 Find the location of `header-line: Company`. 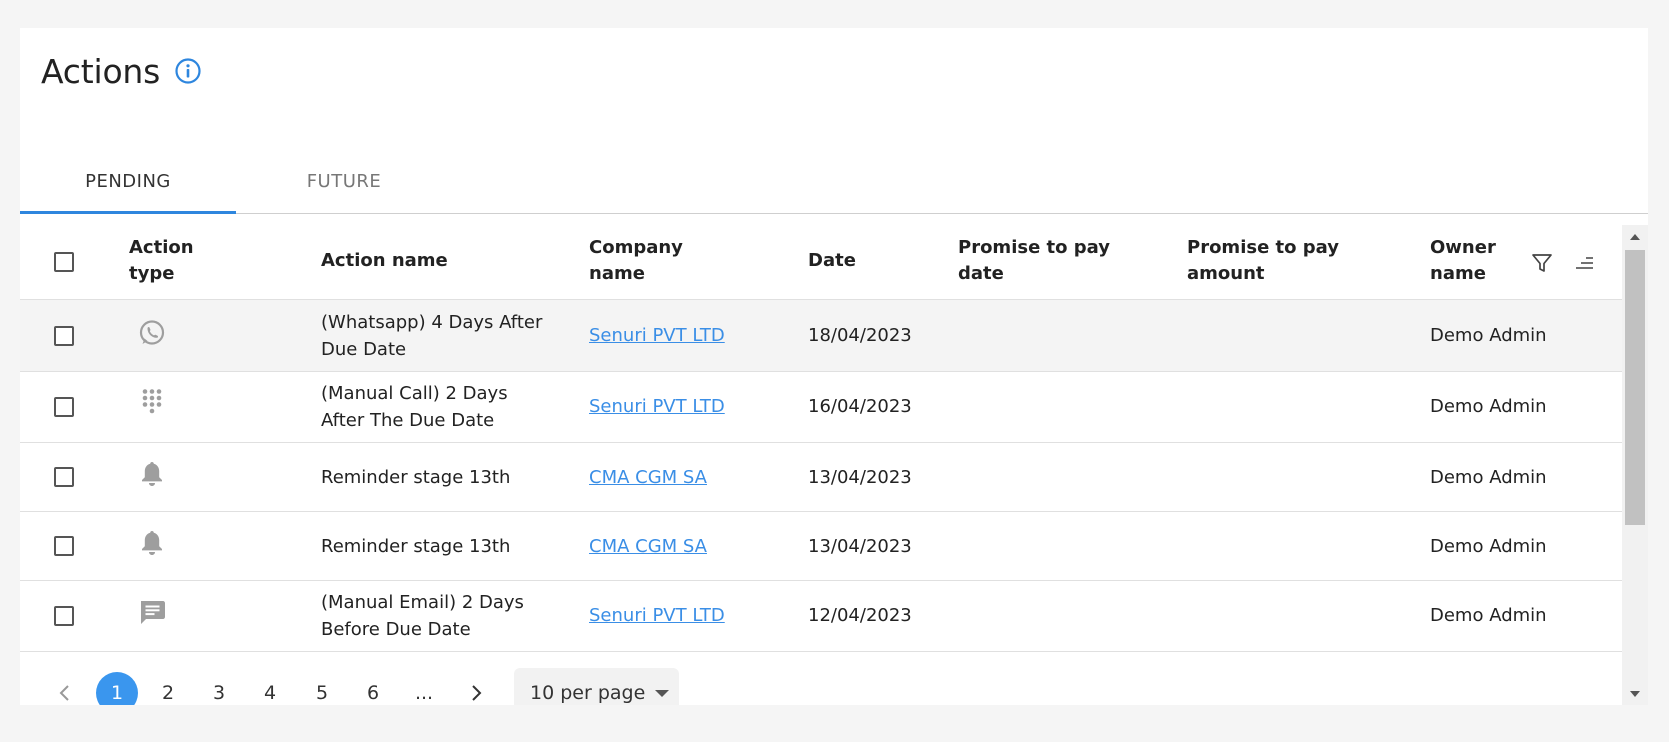

header-line: Company is located at coordinates (636, 247).